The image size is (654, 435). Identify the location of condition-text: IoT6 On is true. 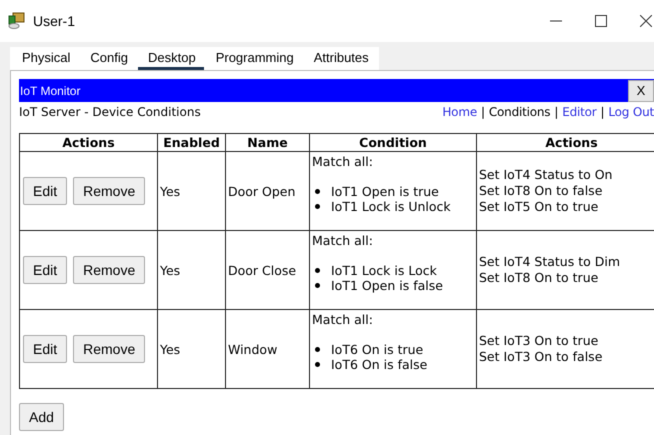
(377, 349).